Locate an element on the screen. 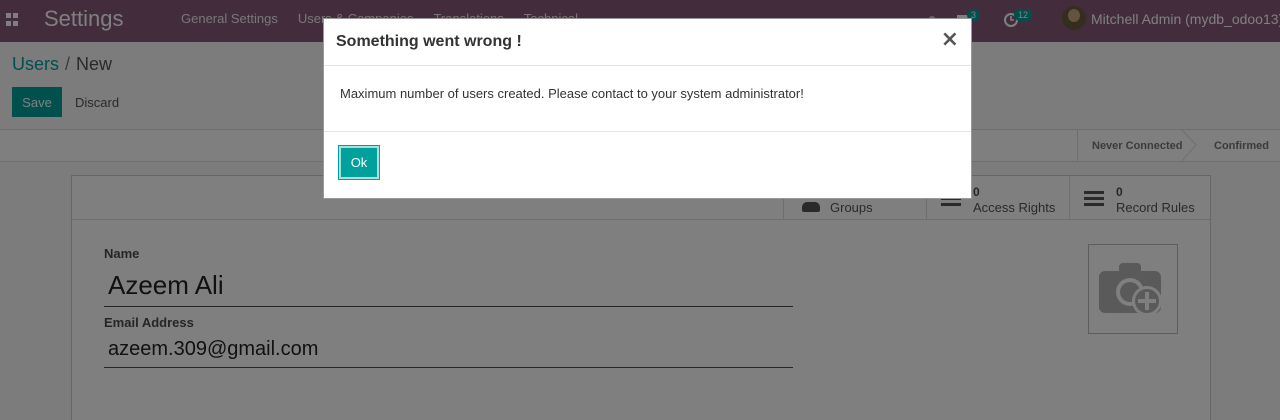  dialog-header: Something went wrong ! × is located at coordinates (647, 42).